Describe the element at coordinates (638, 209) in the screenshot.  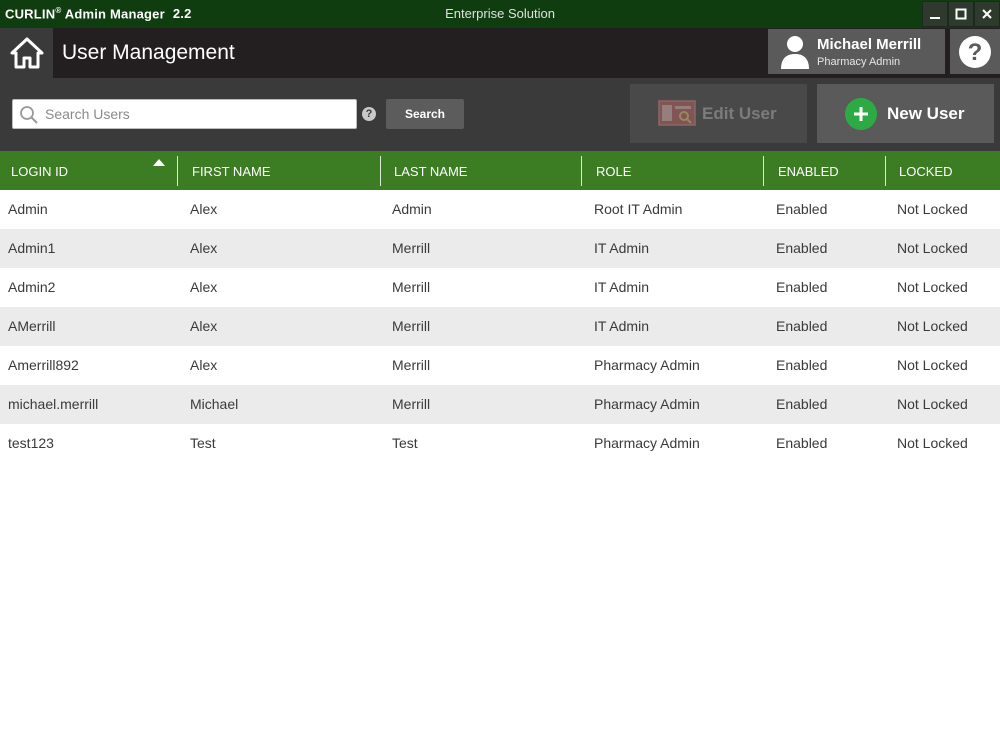
I see `cell-role: Root IT Admin` at that location.